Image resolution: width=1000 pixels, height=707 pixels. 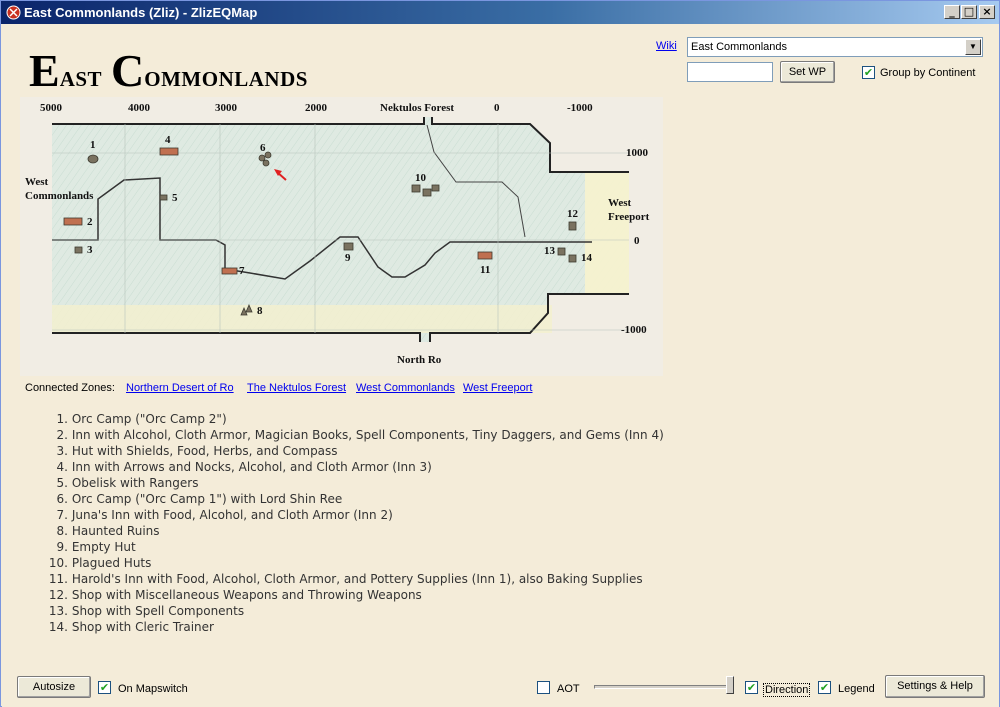 I want to click on map-marker-label: 11, so click(x=485, y=270).